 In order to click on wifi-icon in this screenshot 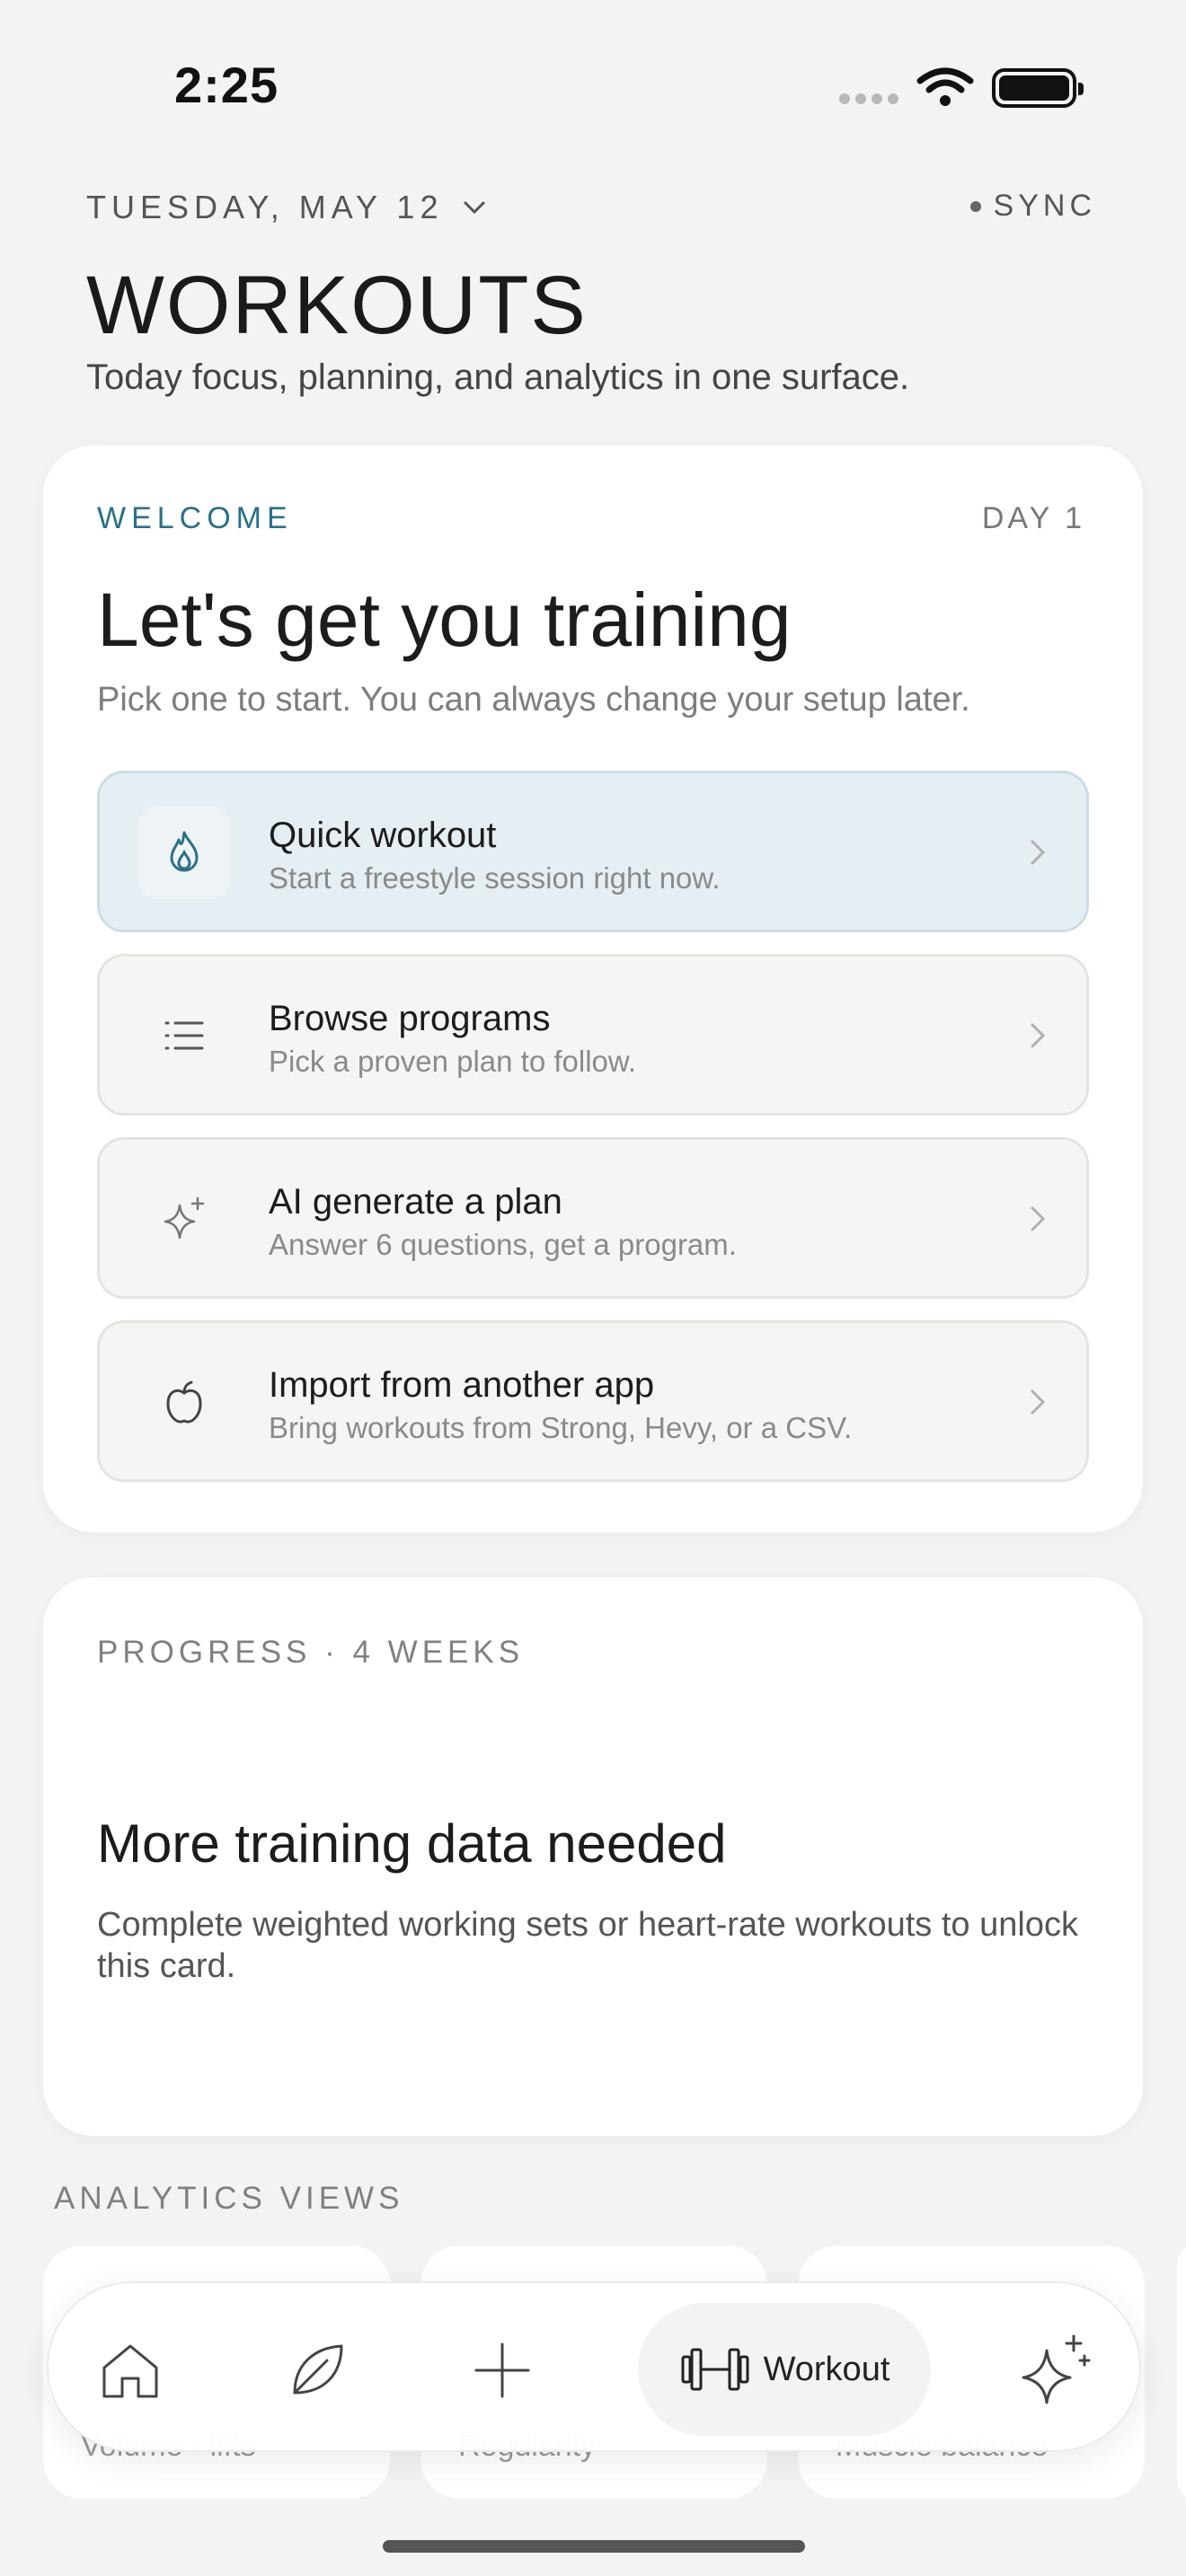, I will do `click(945, 86)`.